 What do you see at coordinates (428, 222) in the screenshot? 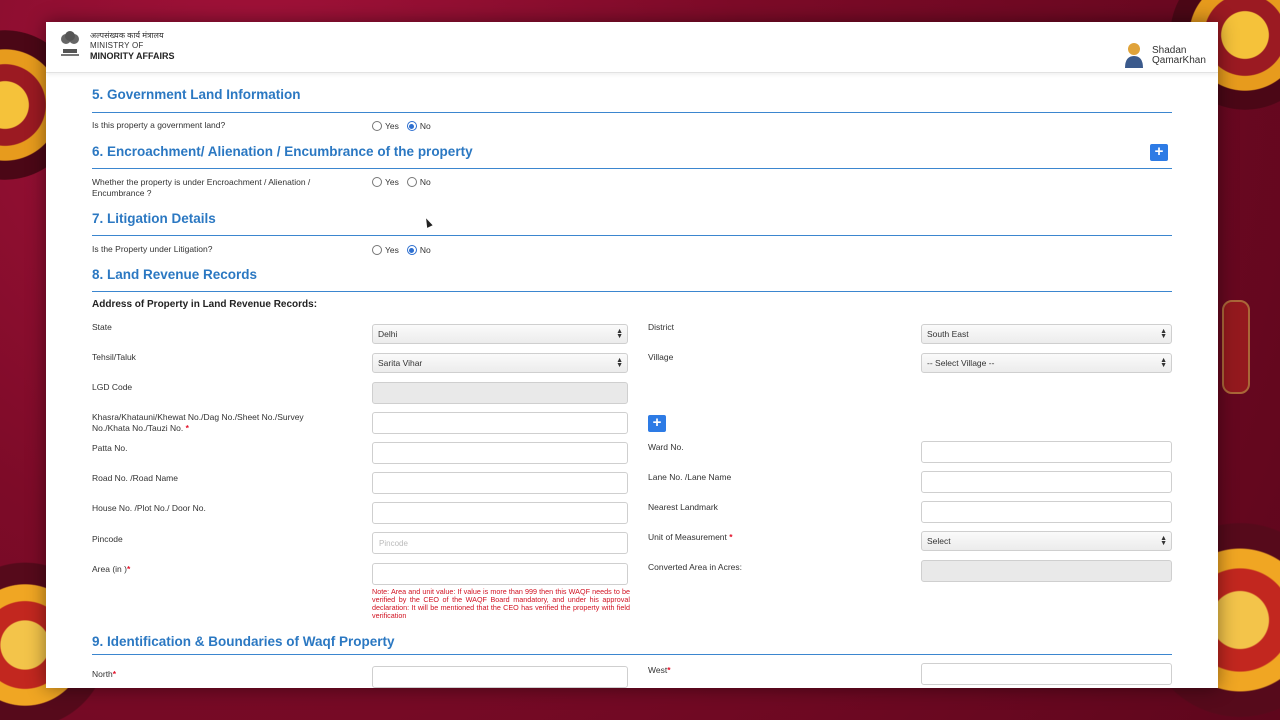
I see `mouse-cursor-icon` at bounding box center [428, 222].